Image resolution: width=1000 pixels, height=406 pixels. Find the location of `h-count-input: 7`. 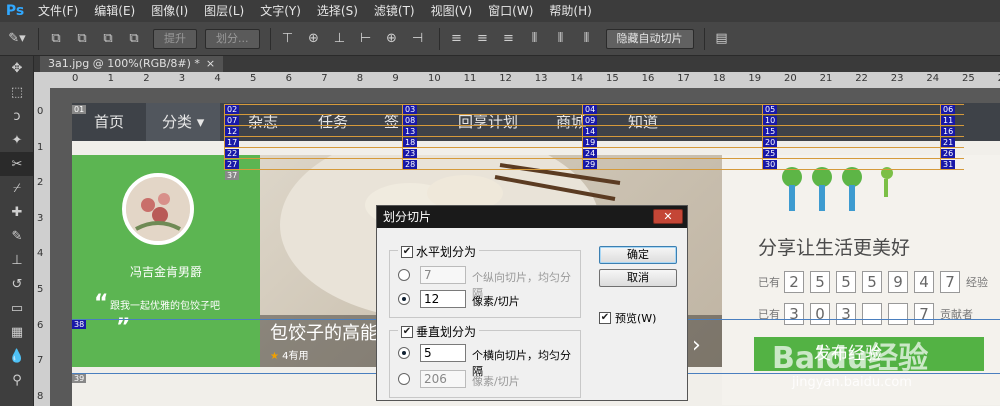

h-count-input: 7 is located at coordinates (443, 275).